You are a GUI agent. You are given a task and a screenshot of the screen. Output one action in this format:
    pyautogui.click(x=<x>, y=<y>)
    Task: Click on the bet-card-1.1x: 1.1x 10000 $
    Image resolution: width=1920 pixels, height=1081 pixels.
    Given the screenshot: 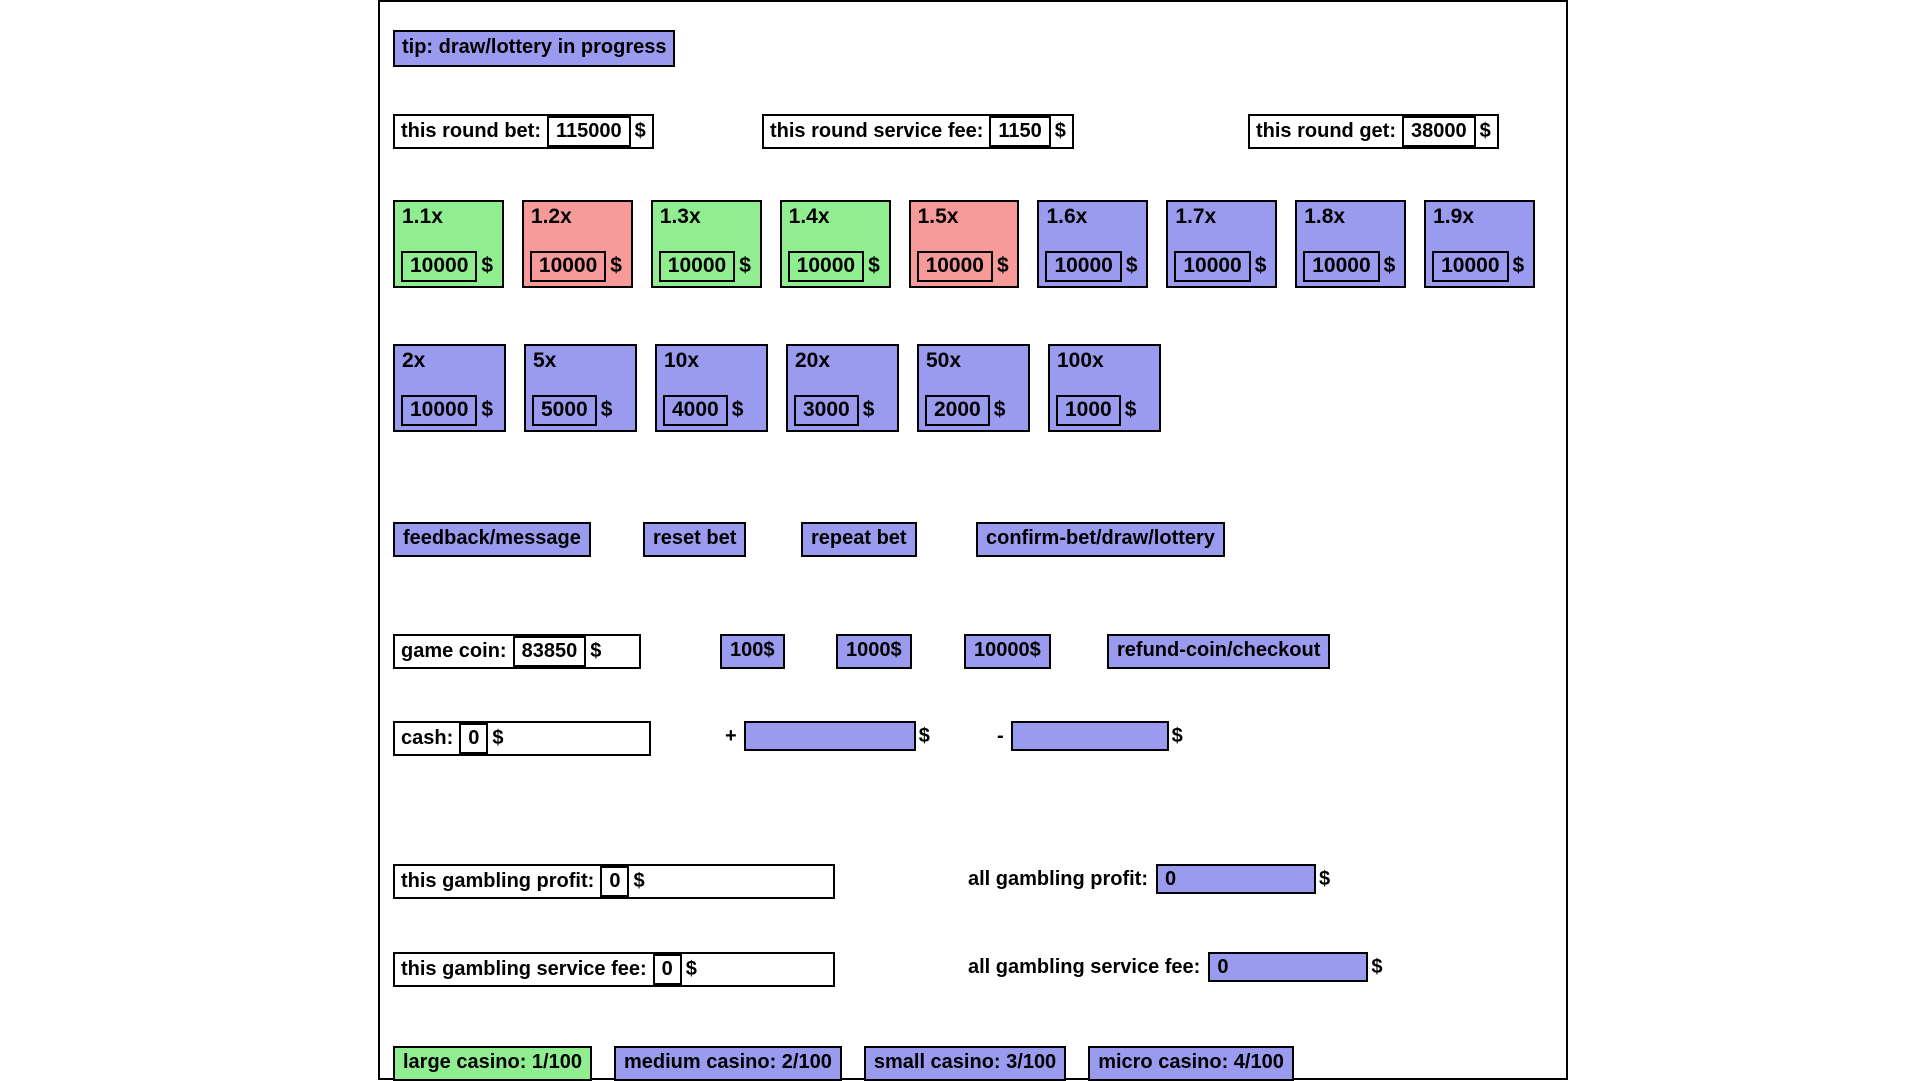 What is the action you would take?
    pyautogui.click(x=448, y=244)
    